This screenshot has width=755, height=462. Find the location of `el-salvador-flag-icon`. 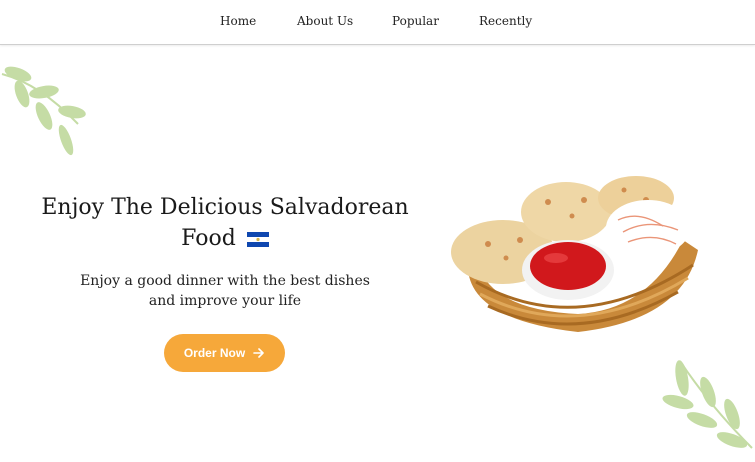

el-salvador-flag-icon is located at coordinates (257, 239).